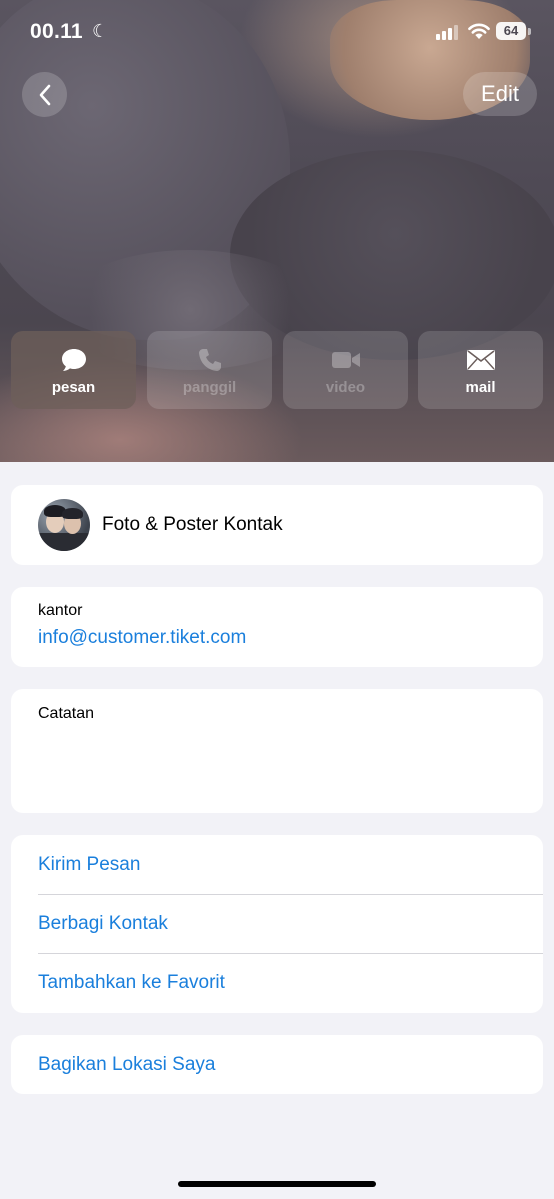 Image resolution: width=554 pixels, height=1199 pixels. Describe the element at coordinates (277, 370) in the screenshot. I see `quick-actions: pesan panggil video mail` at that location.